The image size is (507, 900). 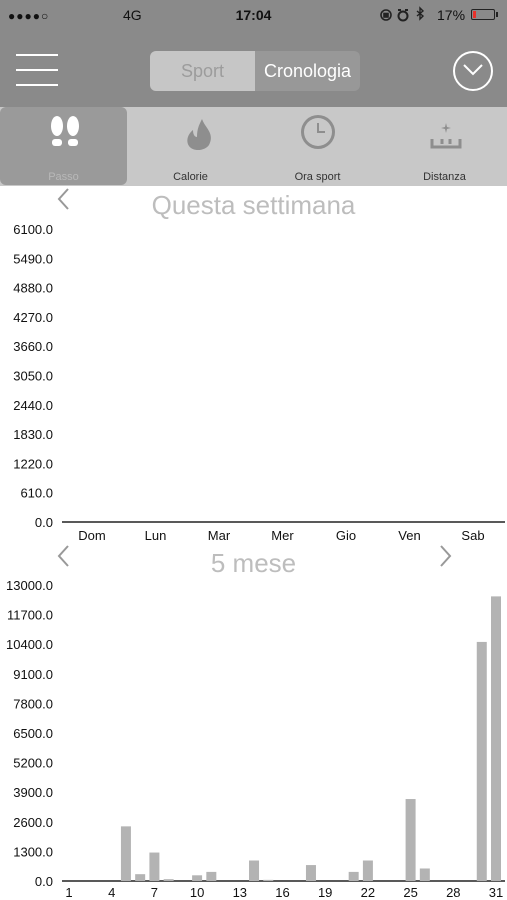 What do you see at coordinates (410, 892) in the screenshot?
I see `x-tick-label: 25` at bounding box center [410, 892].